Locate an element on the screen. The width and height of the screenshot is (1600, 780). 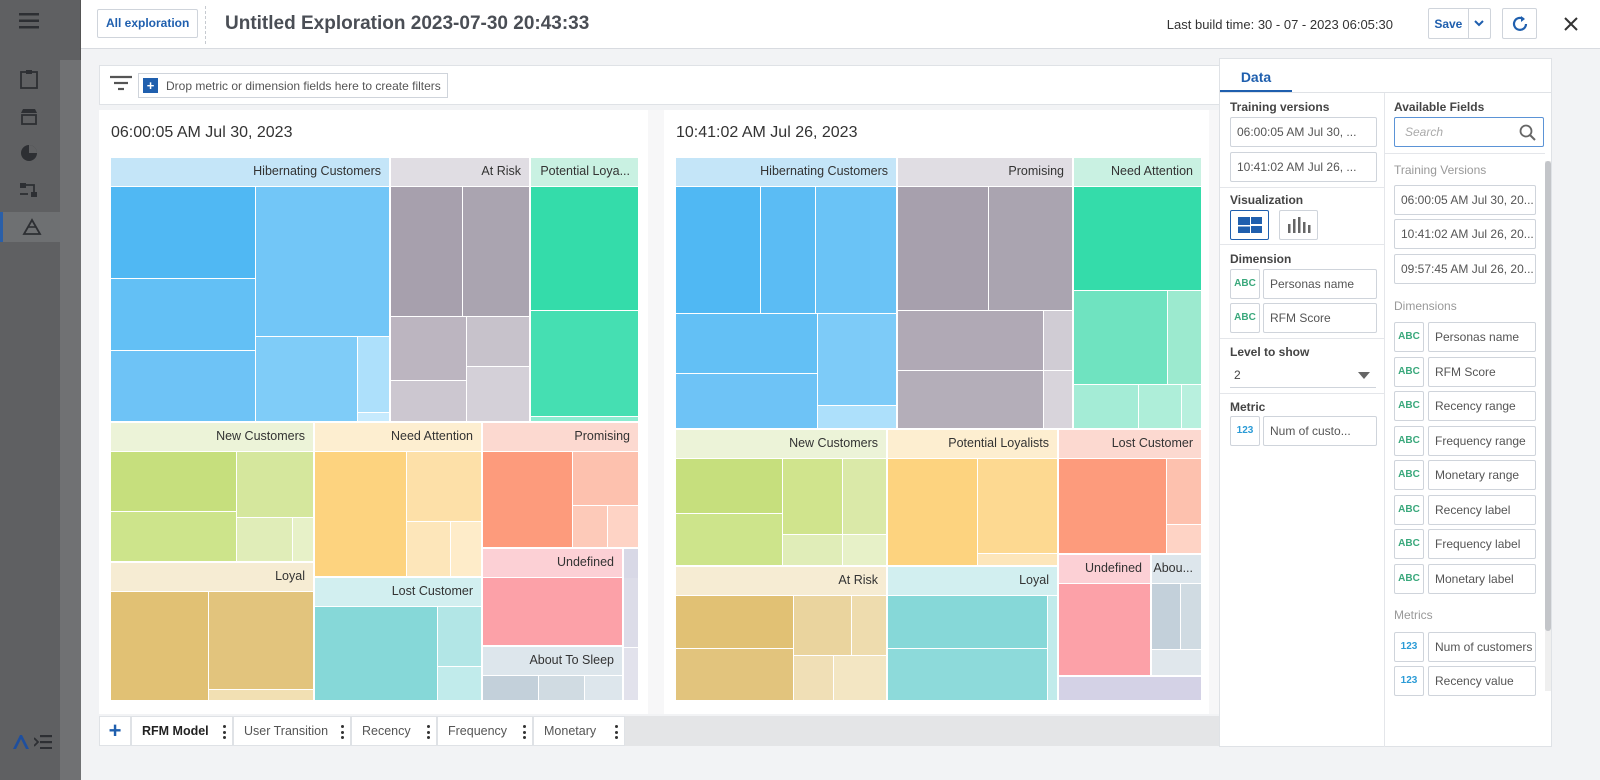
group-loyal: Loyal is located at coordinates (973, 634).